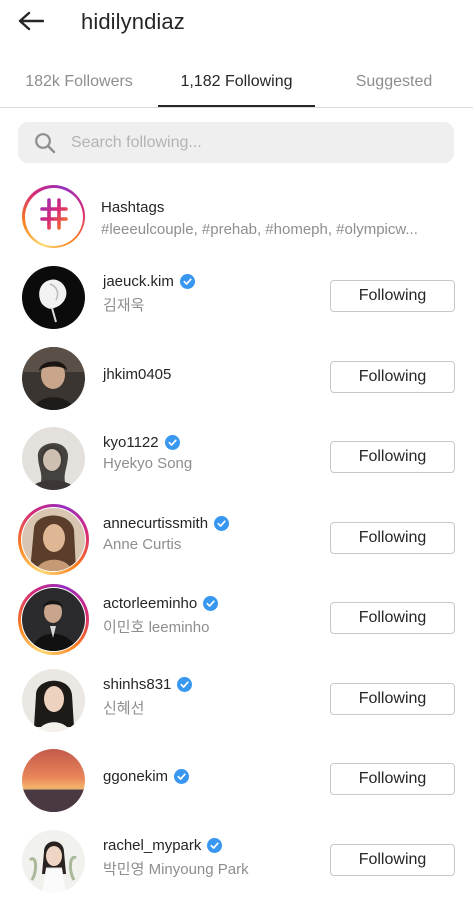  What do you see at coordinates (79, 82) in the screenshot?
I see `tab-followers: 182k Followers` at bounding box center [79, 82].